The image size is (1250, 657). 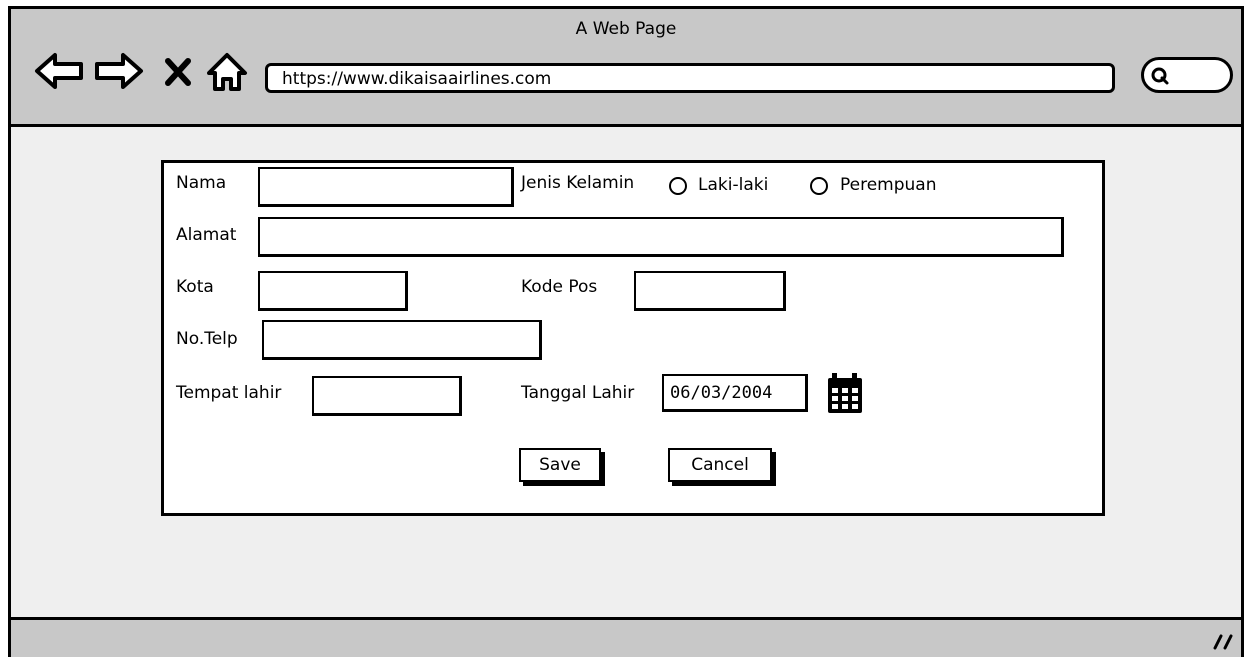 I want to click on no-telp-input, so click(x=402, y=340).